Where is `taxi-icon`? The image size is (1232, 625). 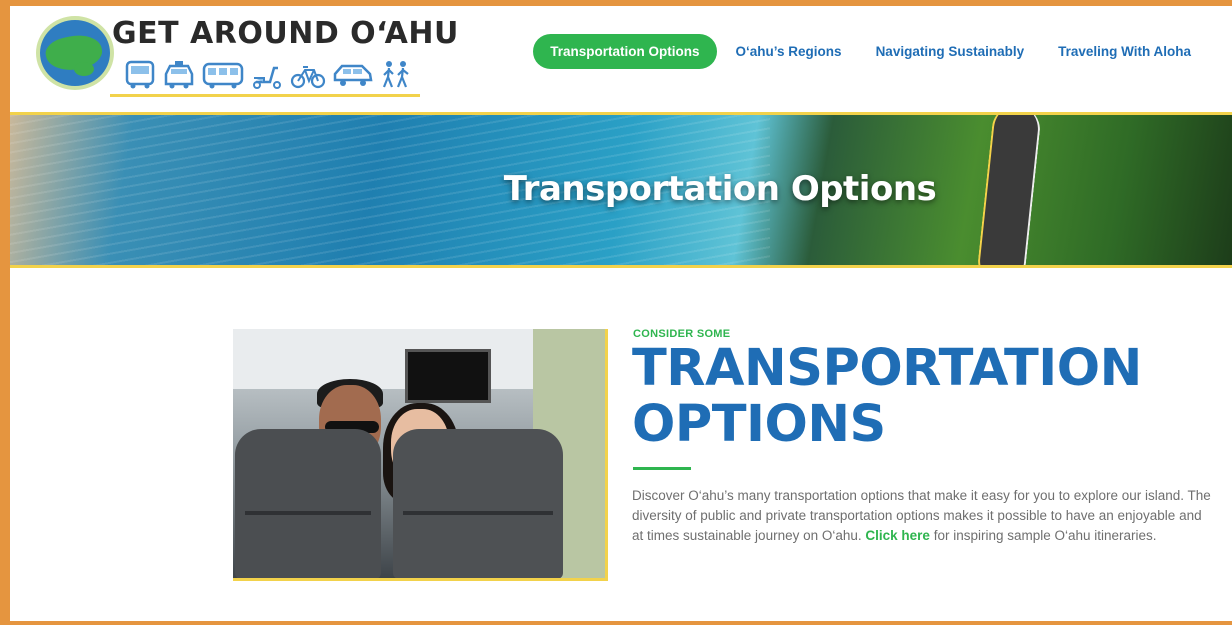 taxi-icon is located at coordinates (179, 75).